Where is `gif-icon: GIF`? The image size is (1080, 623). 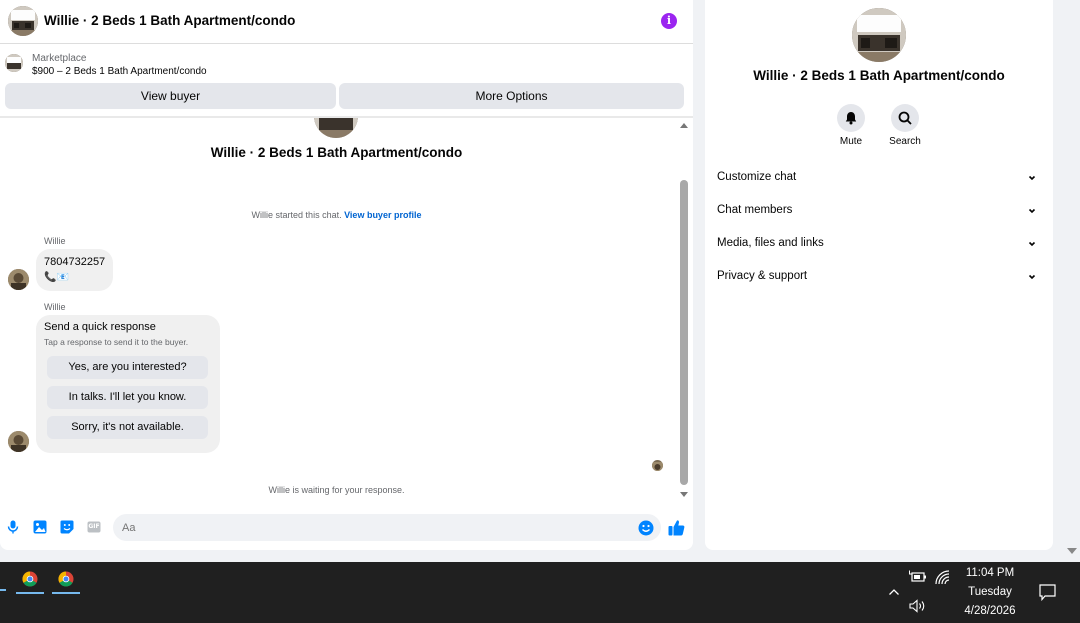
gif-icon: GIF is located at coordinates (94, 527).